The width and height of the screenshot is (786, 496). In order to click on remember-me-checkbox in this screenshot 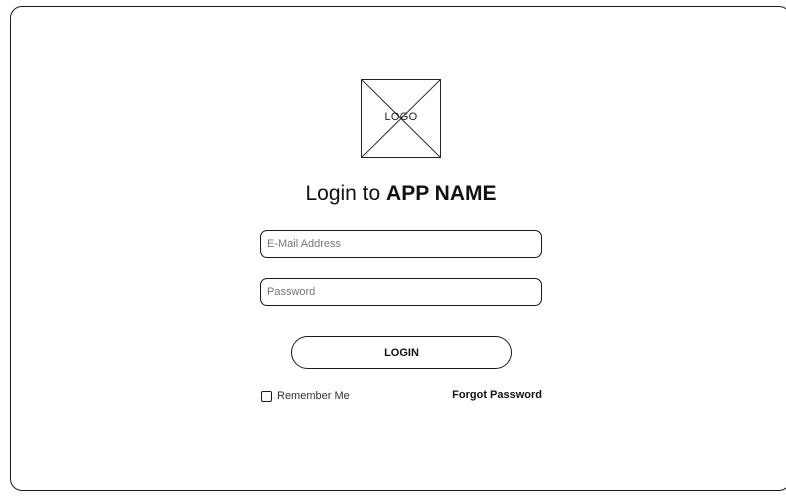, I will do `click(266, 396)`.